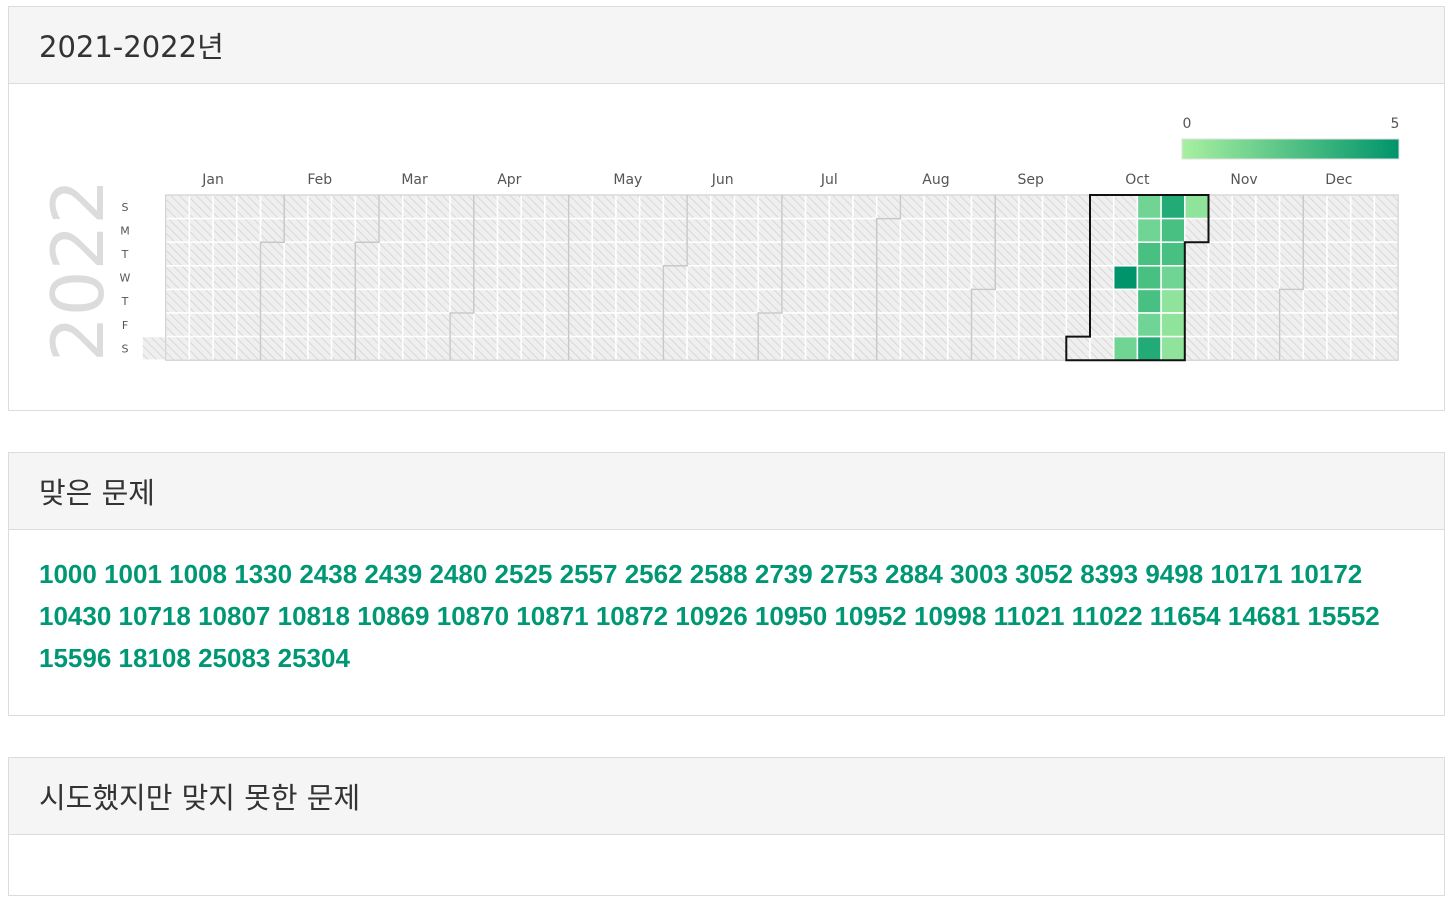 The width and height of the screenshot is (1454, 910). Describe the element at coordinates (524, 574) in the screenshot. I see `problem-link: 2525` at that location.